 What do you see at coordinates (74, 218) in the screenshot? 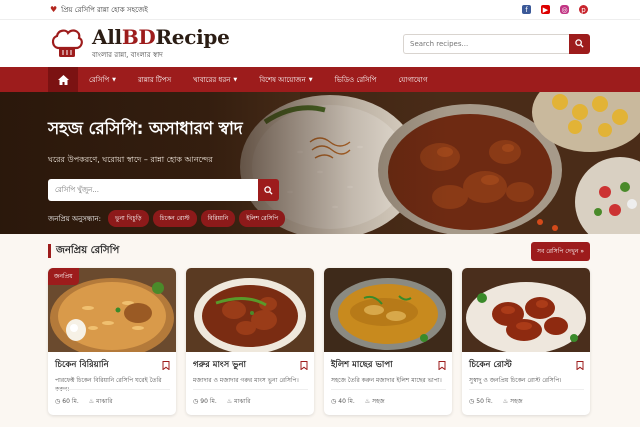
I see `popular-searches-label: জনপ্রিয় অনুসন্ধান:` at bounding box center [74, 218].